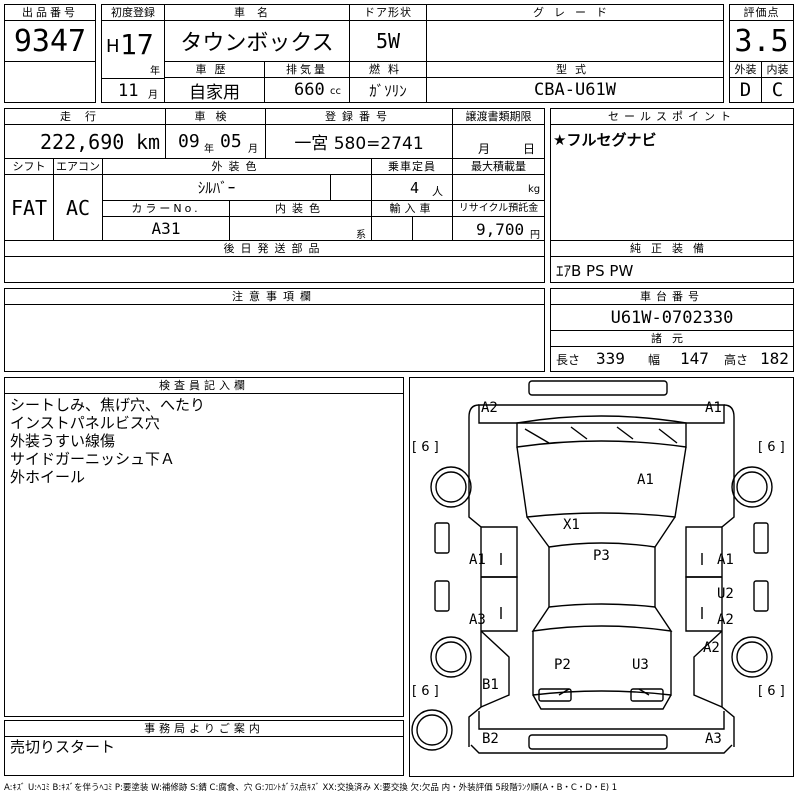 This screenshot has width=800, height=800. I want to click on width-label: 幅, so click(654, 360).